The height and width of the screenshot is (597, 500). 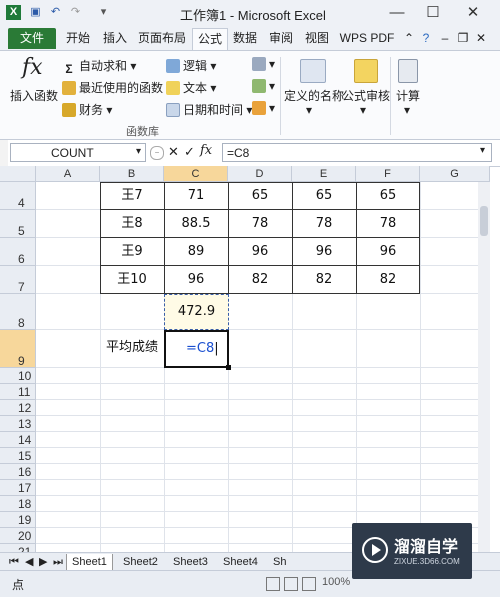 What do you see at coordinates (89, 562) in the screenshot?
I see `sheet-tab-sheet1: Sheet1` at bounding box center [89, 562].